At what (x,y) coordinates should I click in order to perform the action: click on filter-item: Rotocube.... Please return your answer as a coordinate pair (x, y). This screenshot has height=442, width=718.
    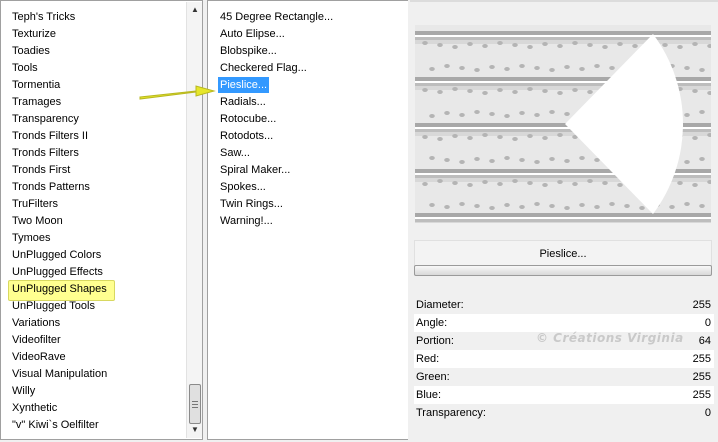
    Looking at the image, I should click on (248, 119).